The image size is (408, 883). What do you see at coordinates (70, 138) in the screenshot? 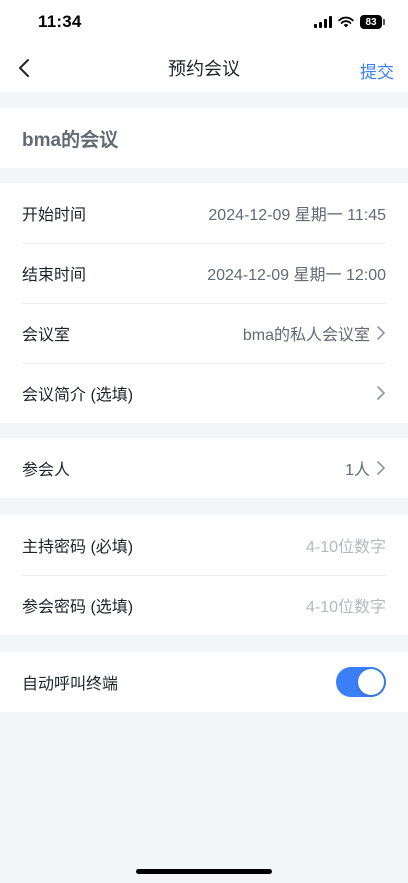
I see `meeting-title-input: bma的会议` at bounding box center [70, 138].